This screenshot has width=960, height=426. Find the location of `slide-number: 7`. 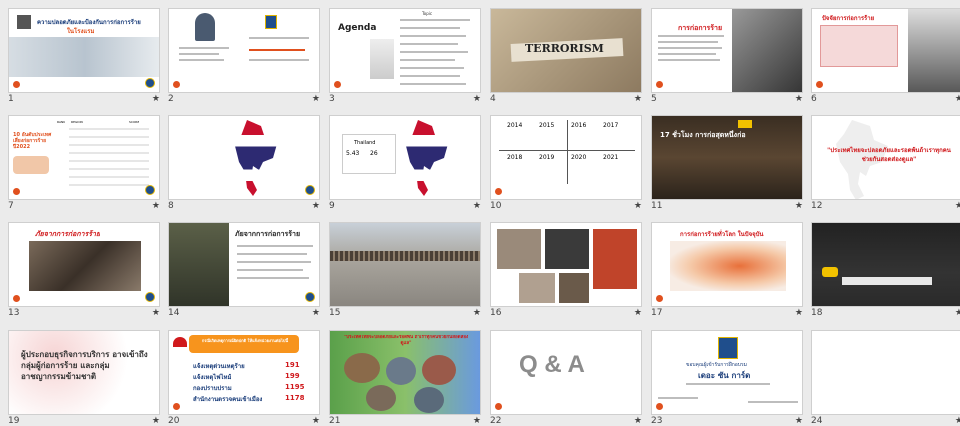

slide-number: 7 is located at coordinates (11, 206).